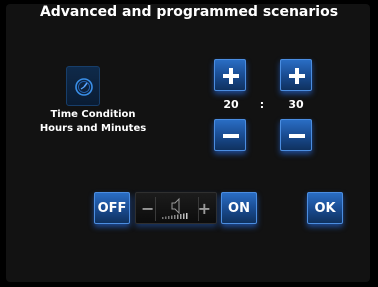 The image size is (378, 287). I want to click on minutes-increase-button, so click(296, 75).